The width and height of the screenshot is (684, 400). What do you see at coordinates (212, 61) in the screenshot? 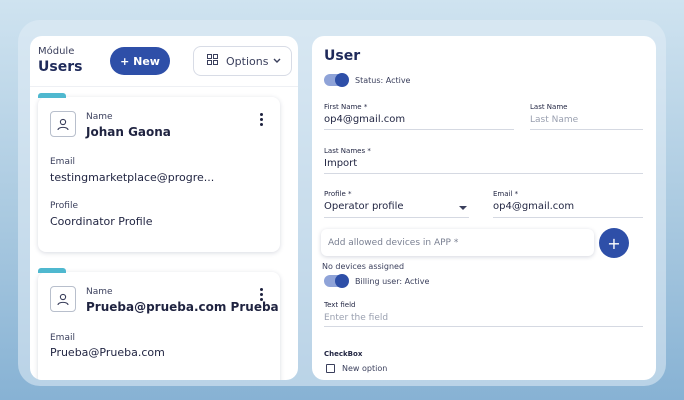
I see `grid-icon` at bounding box center [212, 61].